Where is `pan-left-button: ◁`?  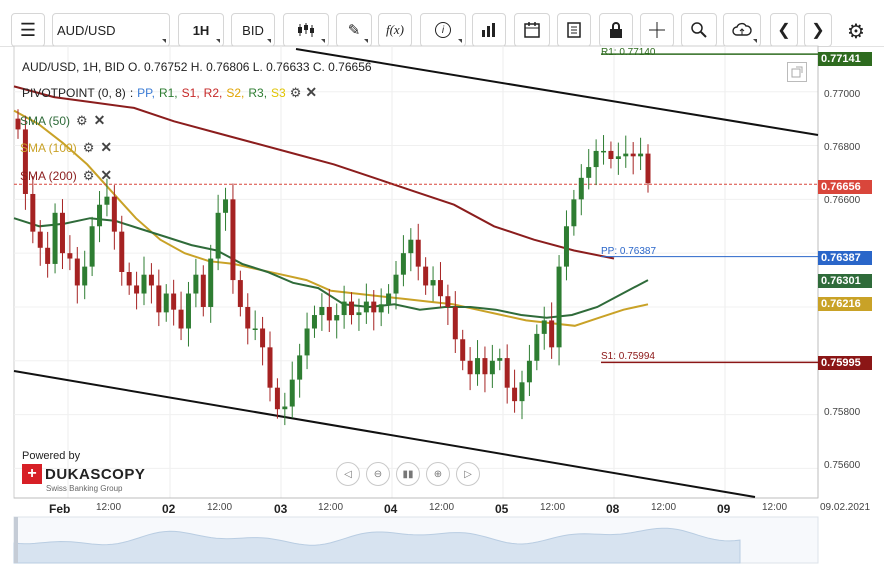
pan-left-button: ◁ is located at coordinates (348, 474).